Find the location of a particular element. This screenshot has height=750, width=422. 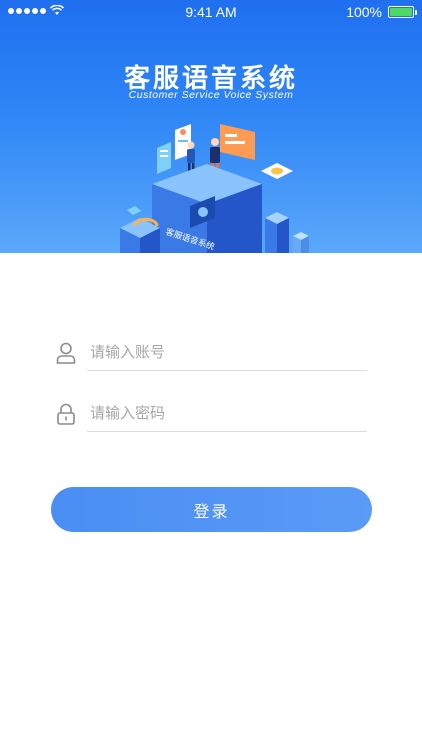

password-input is located at coordinates (227, 413).